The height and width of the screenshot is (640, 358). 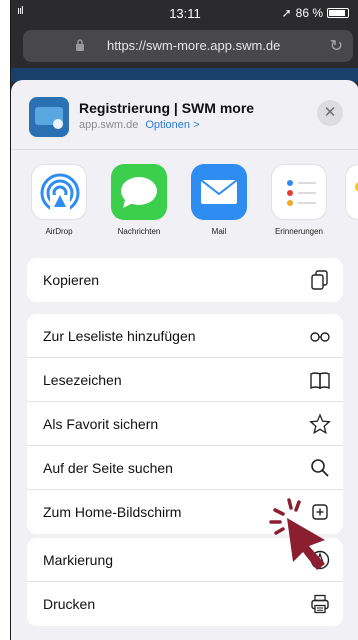 I want to click on app-label: AirDrop, so click(x=59, y=231).